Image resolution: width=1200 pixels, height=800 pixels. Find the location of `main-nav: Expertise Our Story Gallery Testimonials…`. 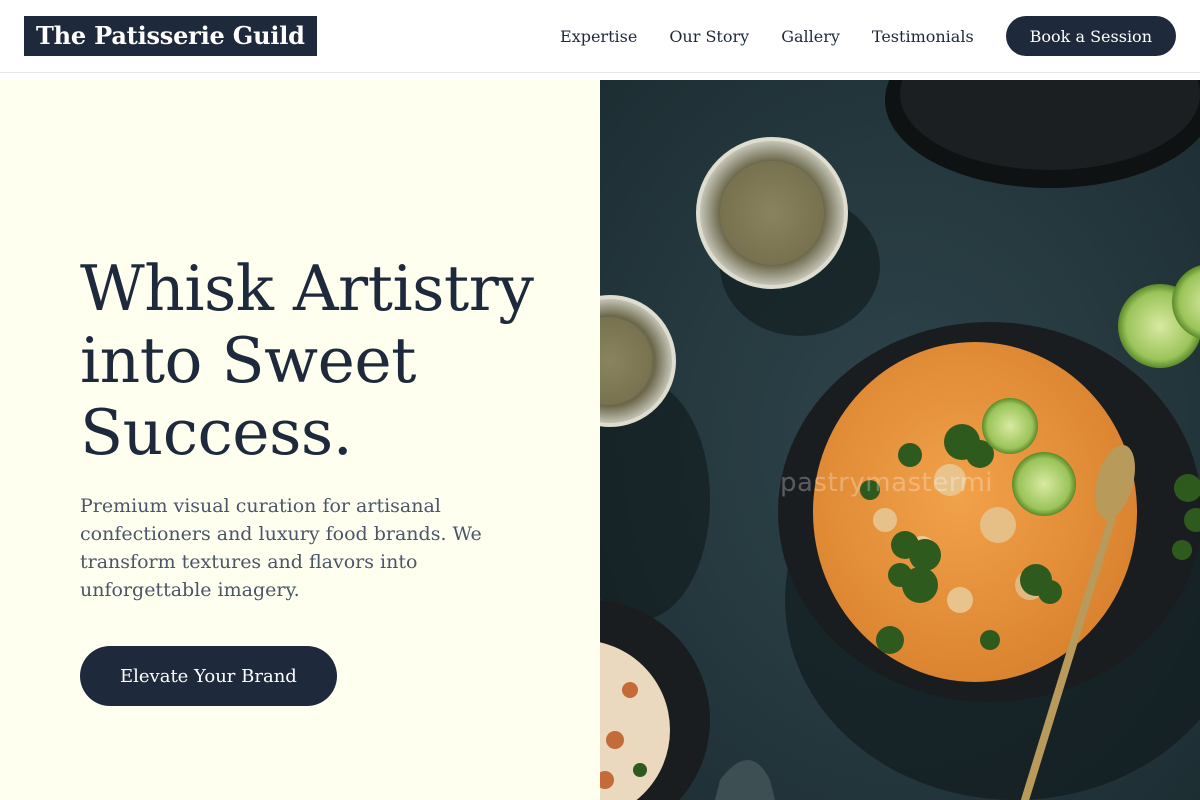

main-nav: Expertise Our Story Gallery Testimonials… is located at coordinates (868, 36).